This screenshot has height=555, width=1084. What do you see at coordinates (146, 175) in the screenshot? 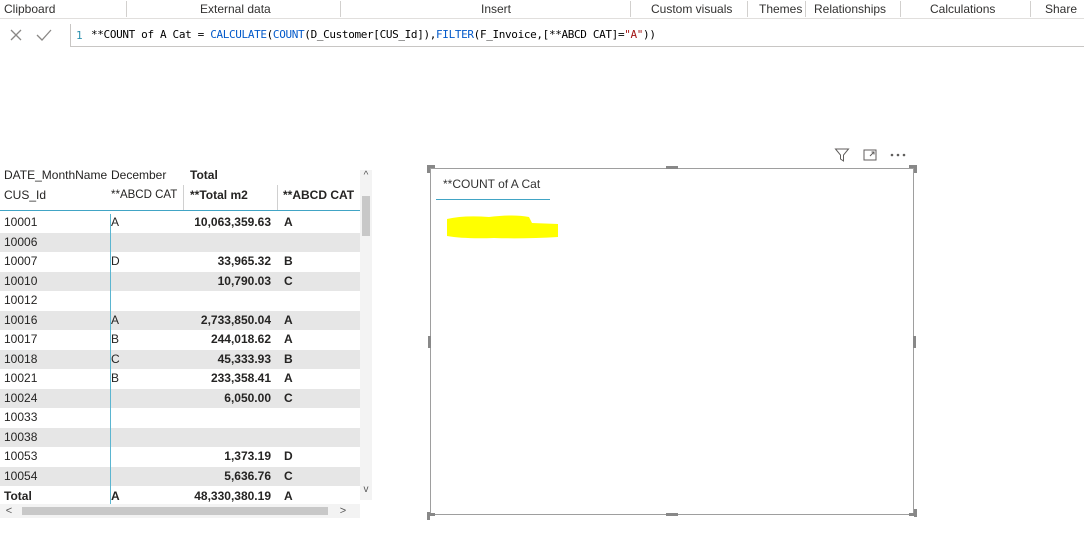
I see `header-december: December` at bounding box center [146, 175].